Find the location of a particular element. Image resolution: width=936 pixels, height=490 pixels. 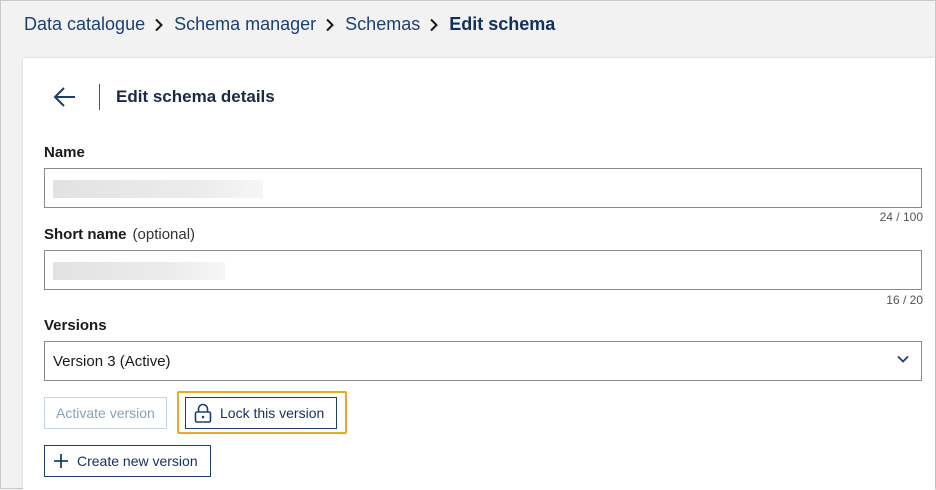

name-field is located at coordinates (483, 188).